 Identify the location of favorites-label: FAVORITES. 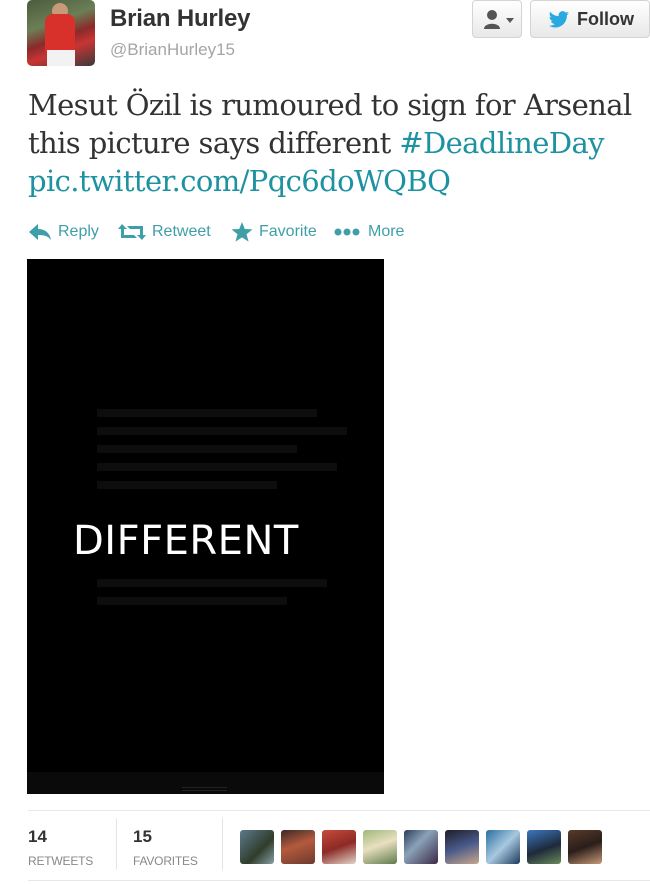
(165, 861).